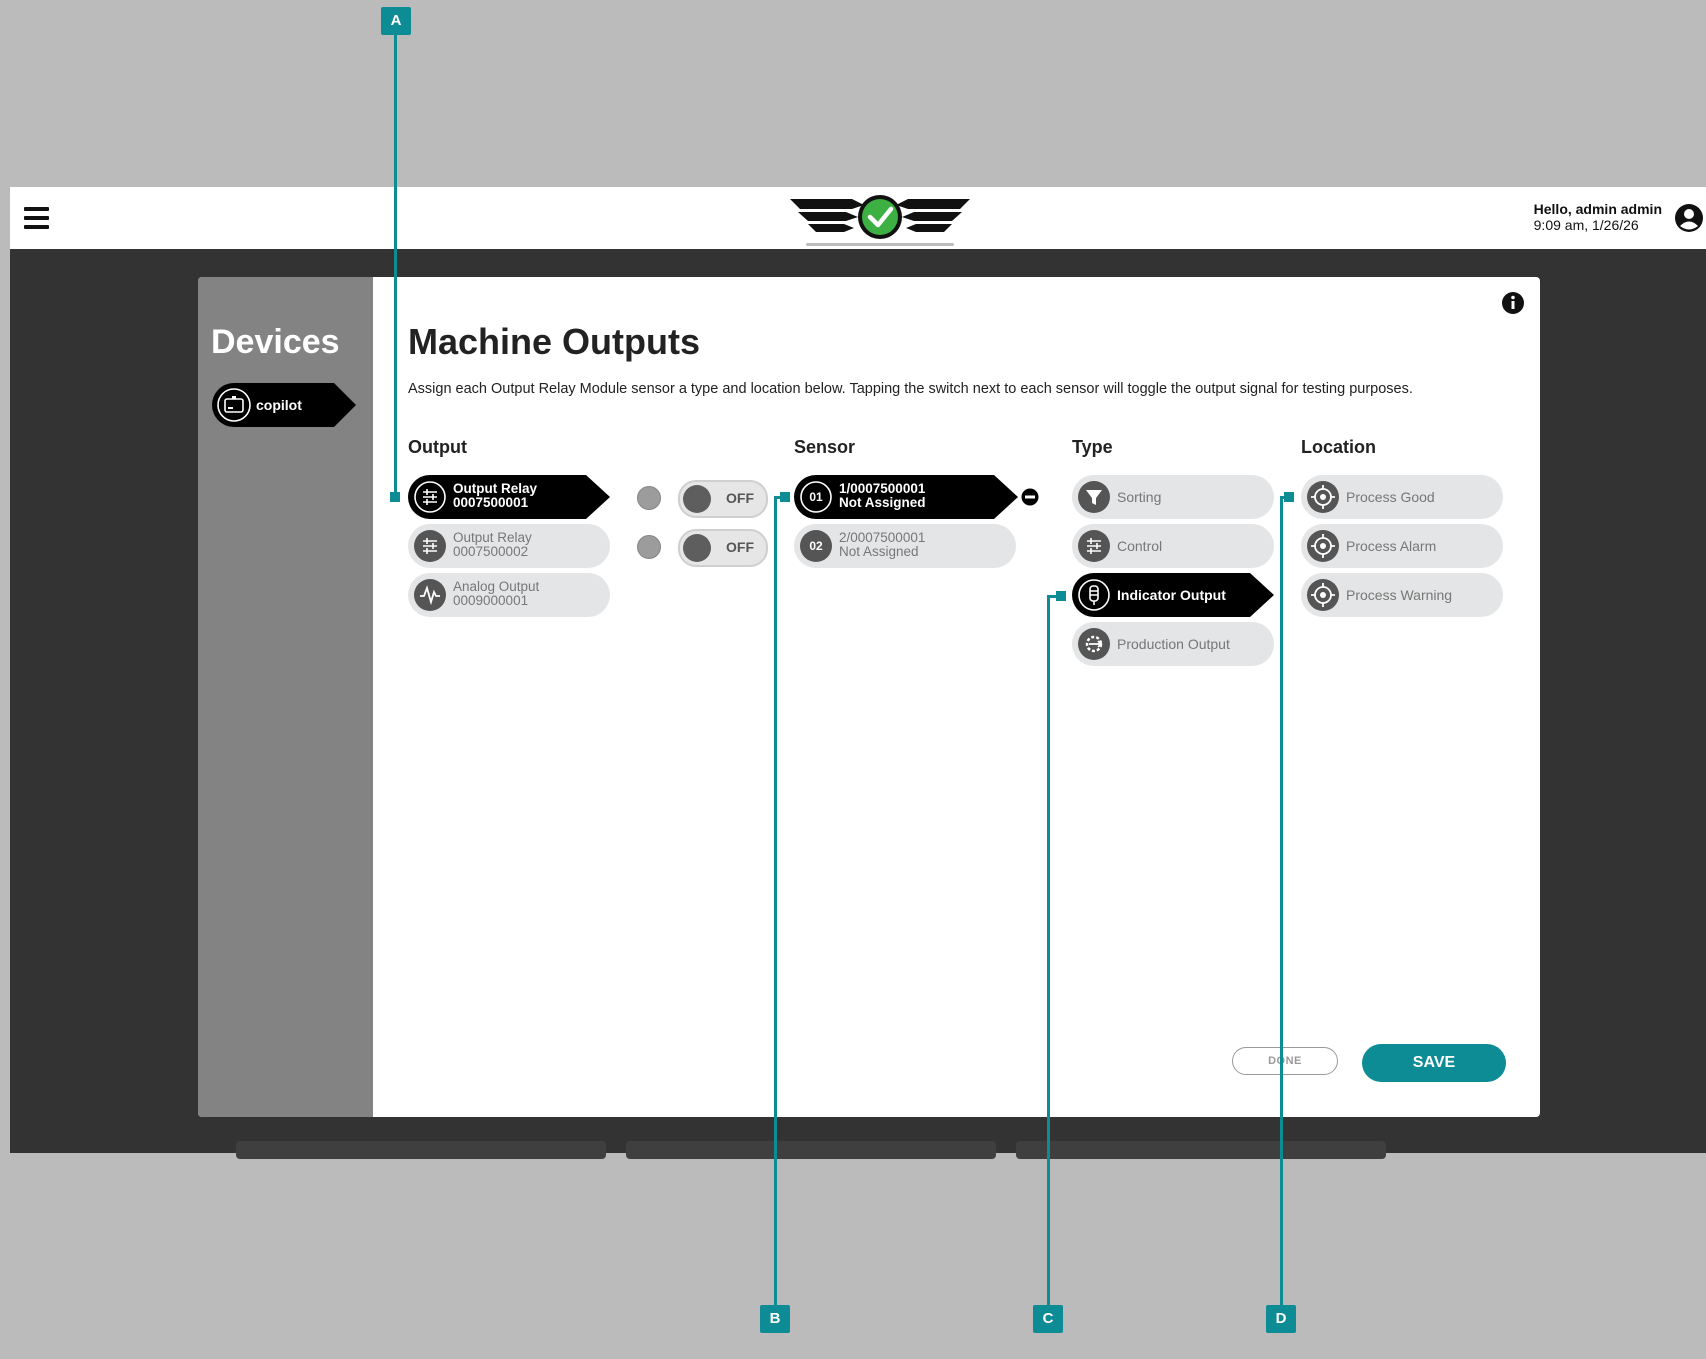  I want to click on column-header-type: Type, so click(1092, 447).